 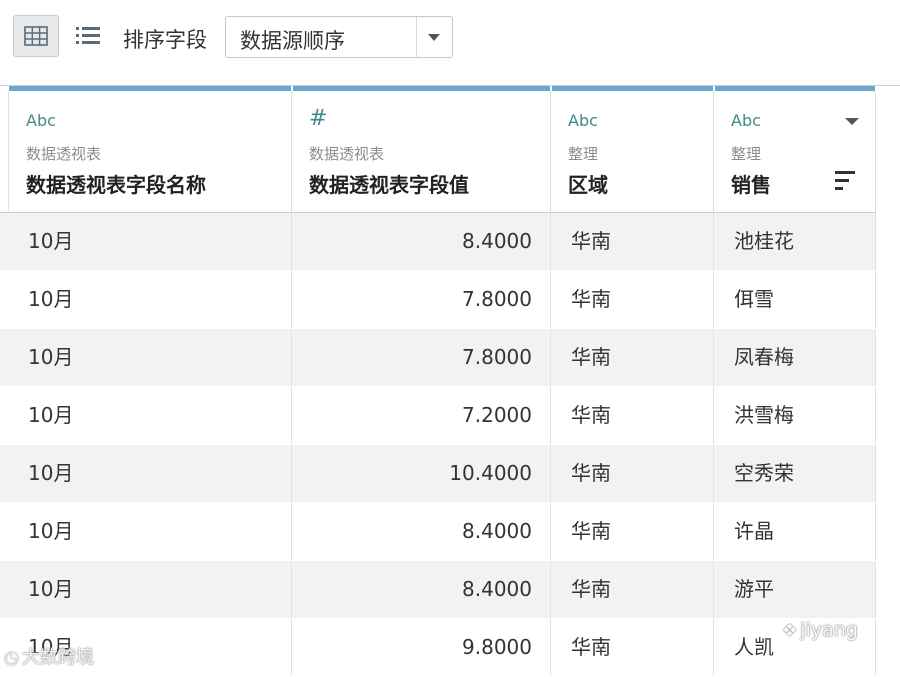 What do you see at coordinates (795, 357) in the screenshot?
I see `table-cell: 凤春梅` at bounding box center [795, 357].